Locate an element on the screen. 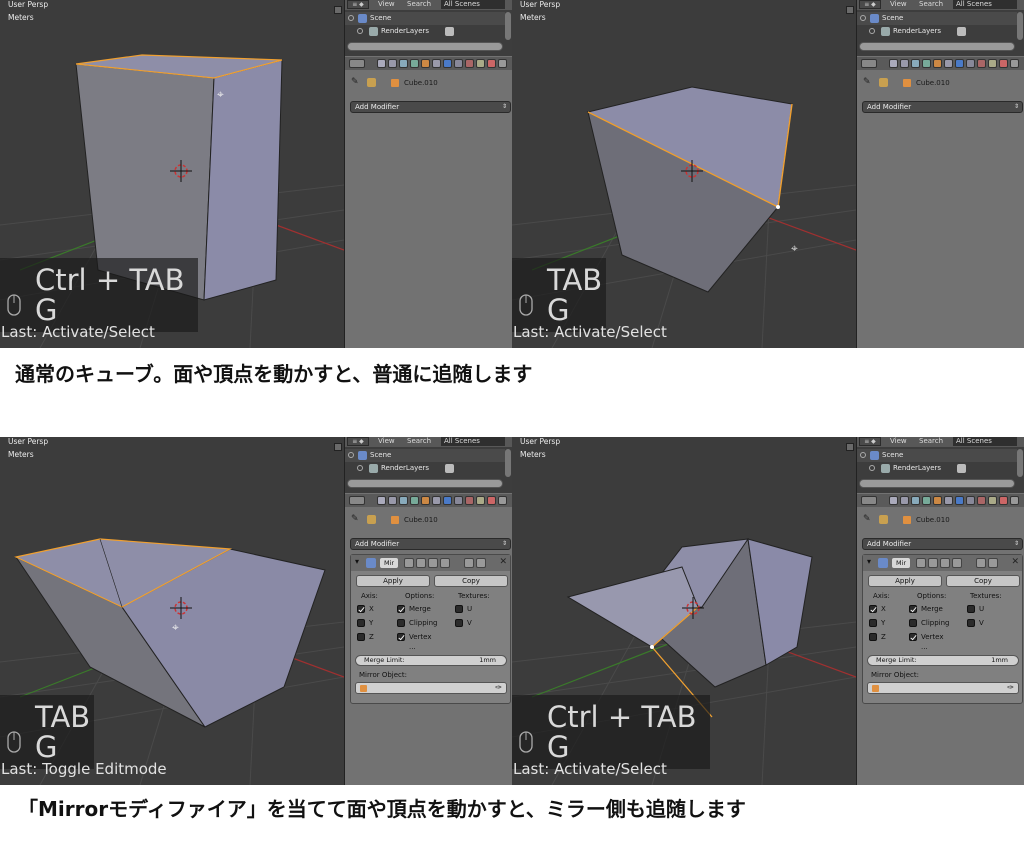  move-down-icon is located at coordinates (993, 563).